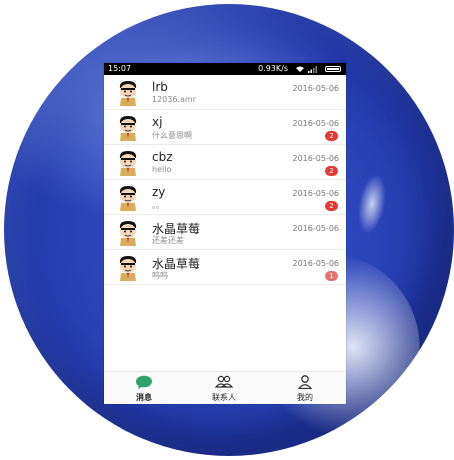 The width and height of the screenshot is (454, 460). What do you see at coordinates (144, 388) in the screenshot?
I see `tab-messages: 消息` at bounding box center [144, 388].